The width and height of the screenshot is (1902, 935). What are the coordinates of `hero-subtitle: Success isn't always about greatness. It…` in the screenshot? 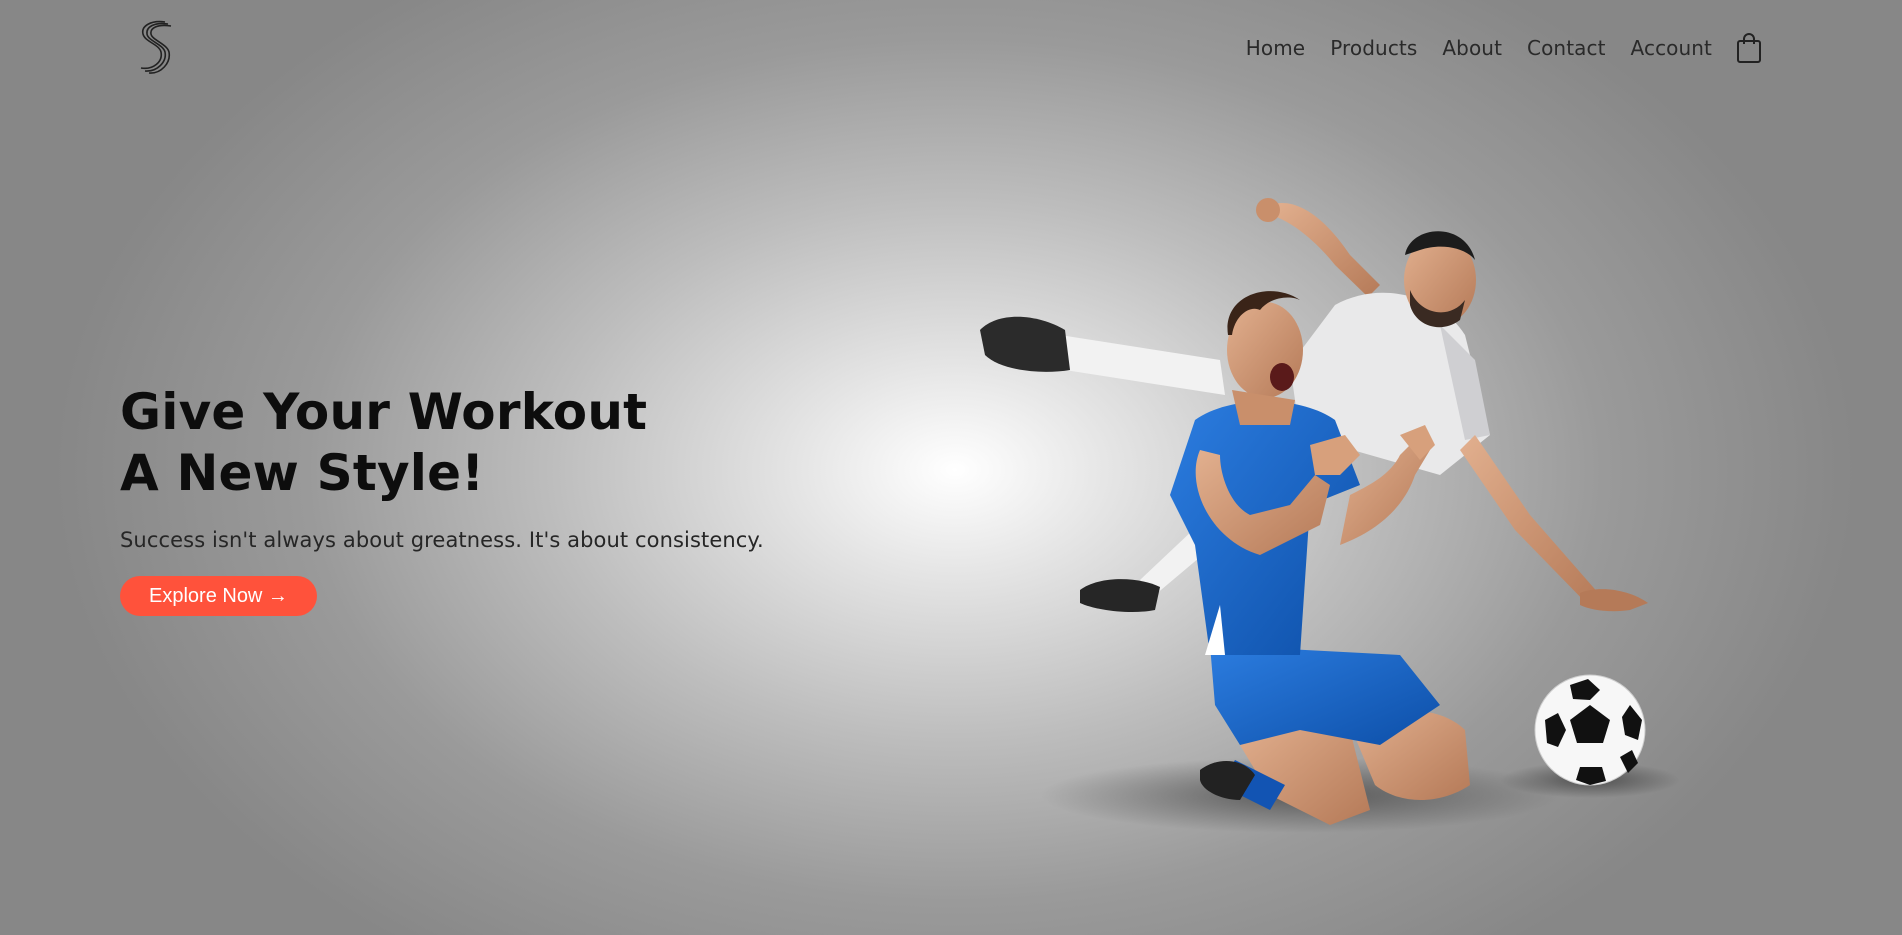 It's located at (442, 540).